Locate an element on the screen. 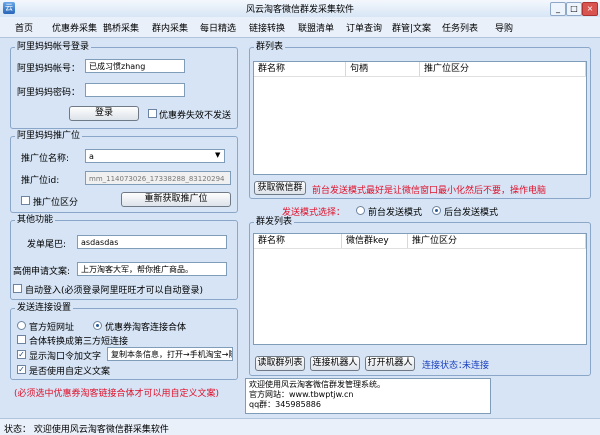  close-button: × is located at coordinates (590, 9).